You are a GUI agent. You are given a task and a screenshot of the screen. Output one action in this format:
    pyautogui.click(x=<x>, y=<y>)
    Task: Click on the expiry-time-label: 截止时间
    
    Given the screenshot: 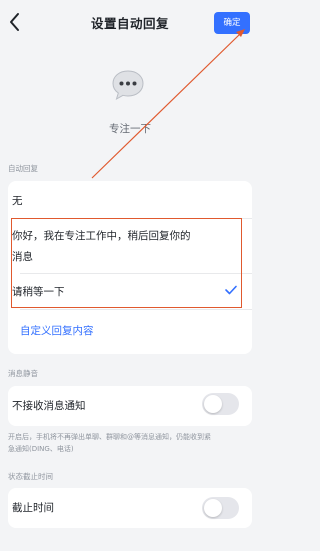 What is the action you would take?
    pyautogui.click(x=33, y=508)
    